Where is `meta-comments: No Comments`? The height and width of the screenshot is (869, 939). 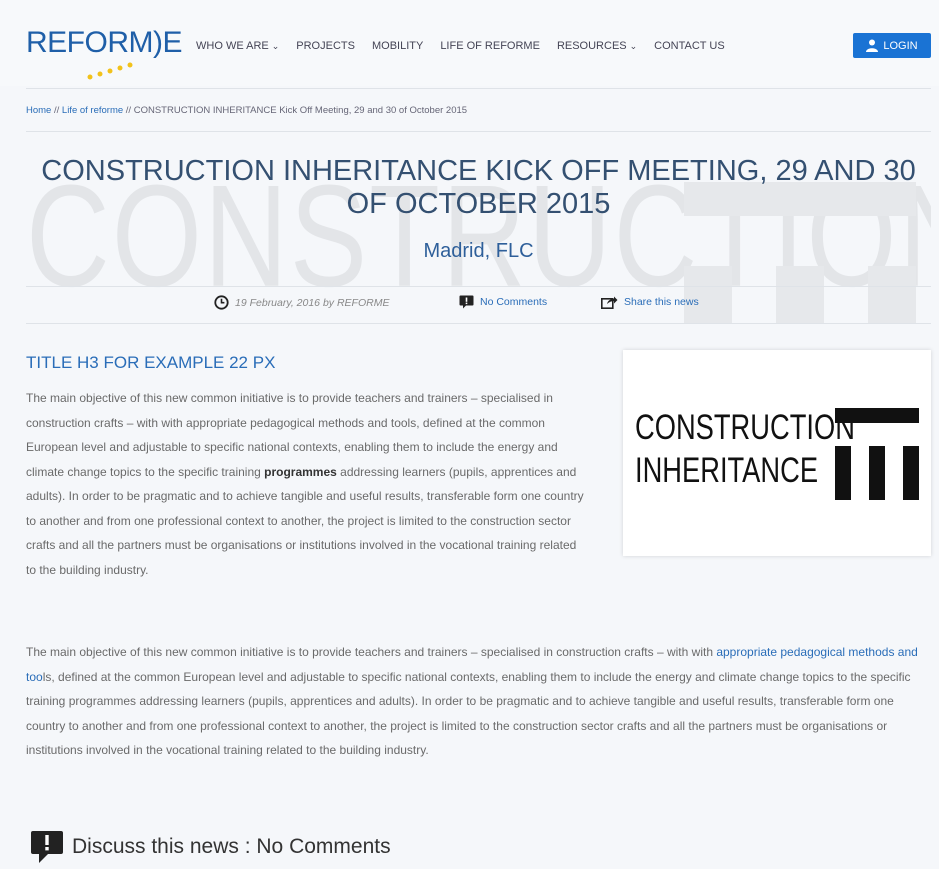
meta-comments: No Comments is located at coordinates (503, 302).